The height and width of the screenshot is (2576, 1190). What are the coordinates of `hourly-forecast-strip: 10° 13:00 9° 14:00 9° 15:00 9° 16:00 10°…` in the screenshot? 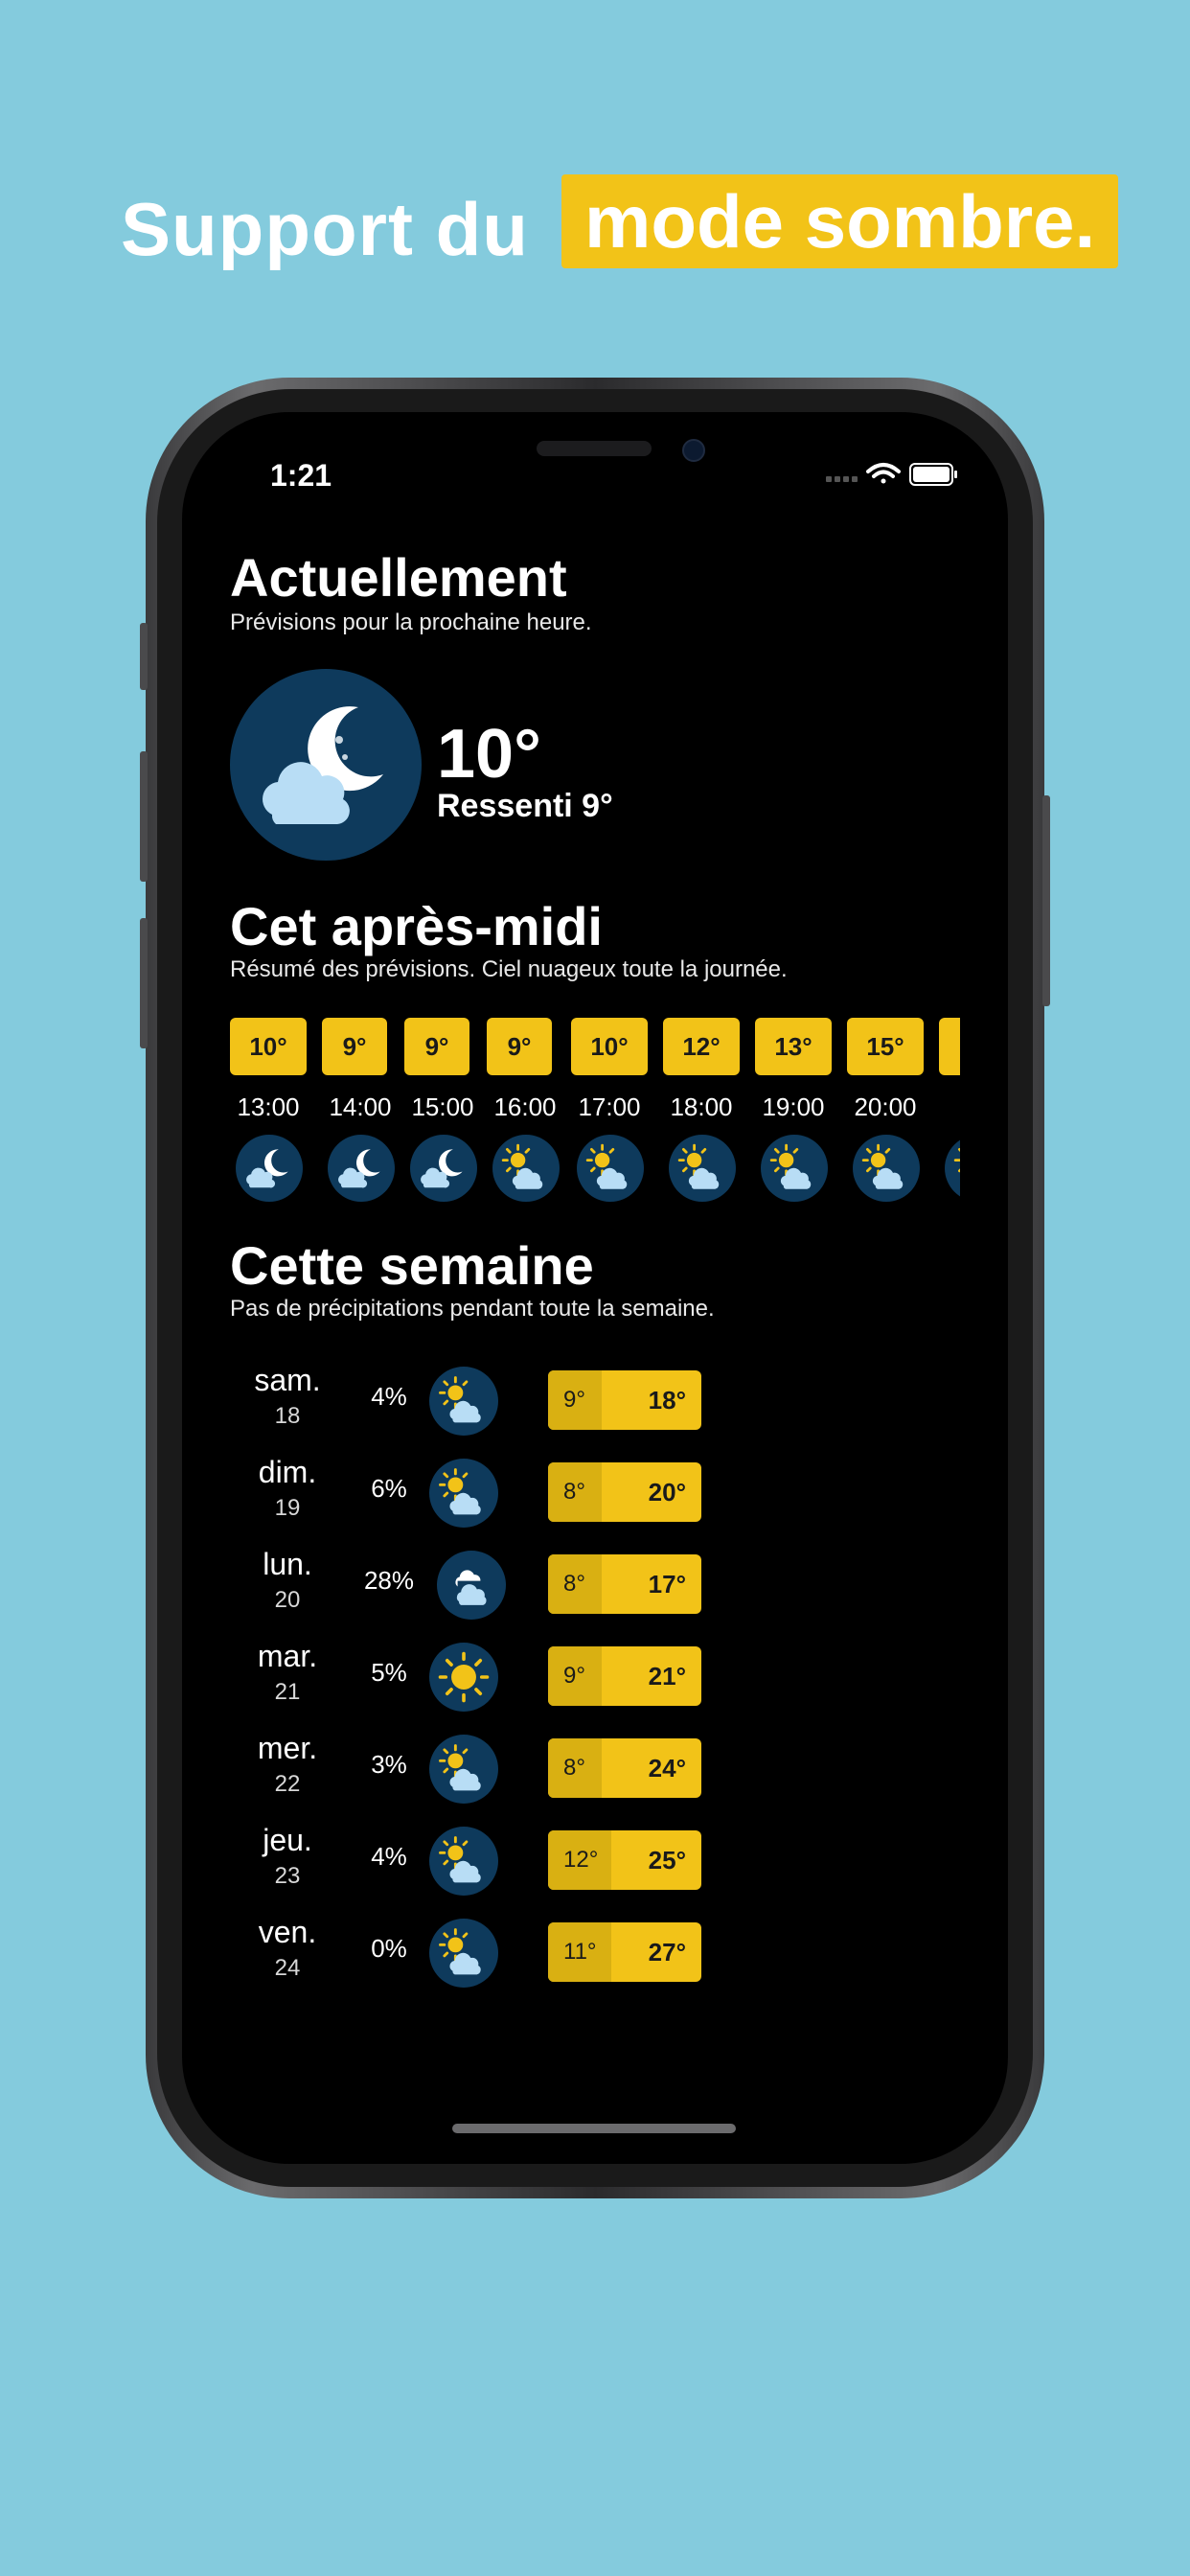 It's located at (595, 1113).